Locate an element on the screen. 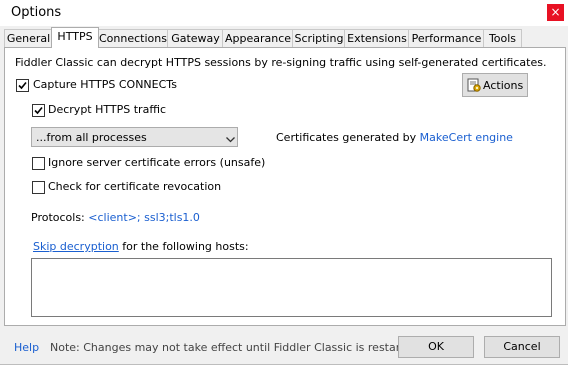 This screenshot has height=367, width=572. help-link: Help is located at coordinates (26, 347).